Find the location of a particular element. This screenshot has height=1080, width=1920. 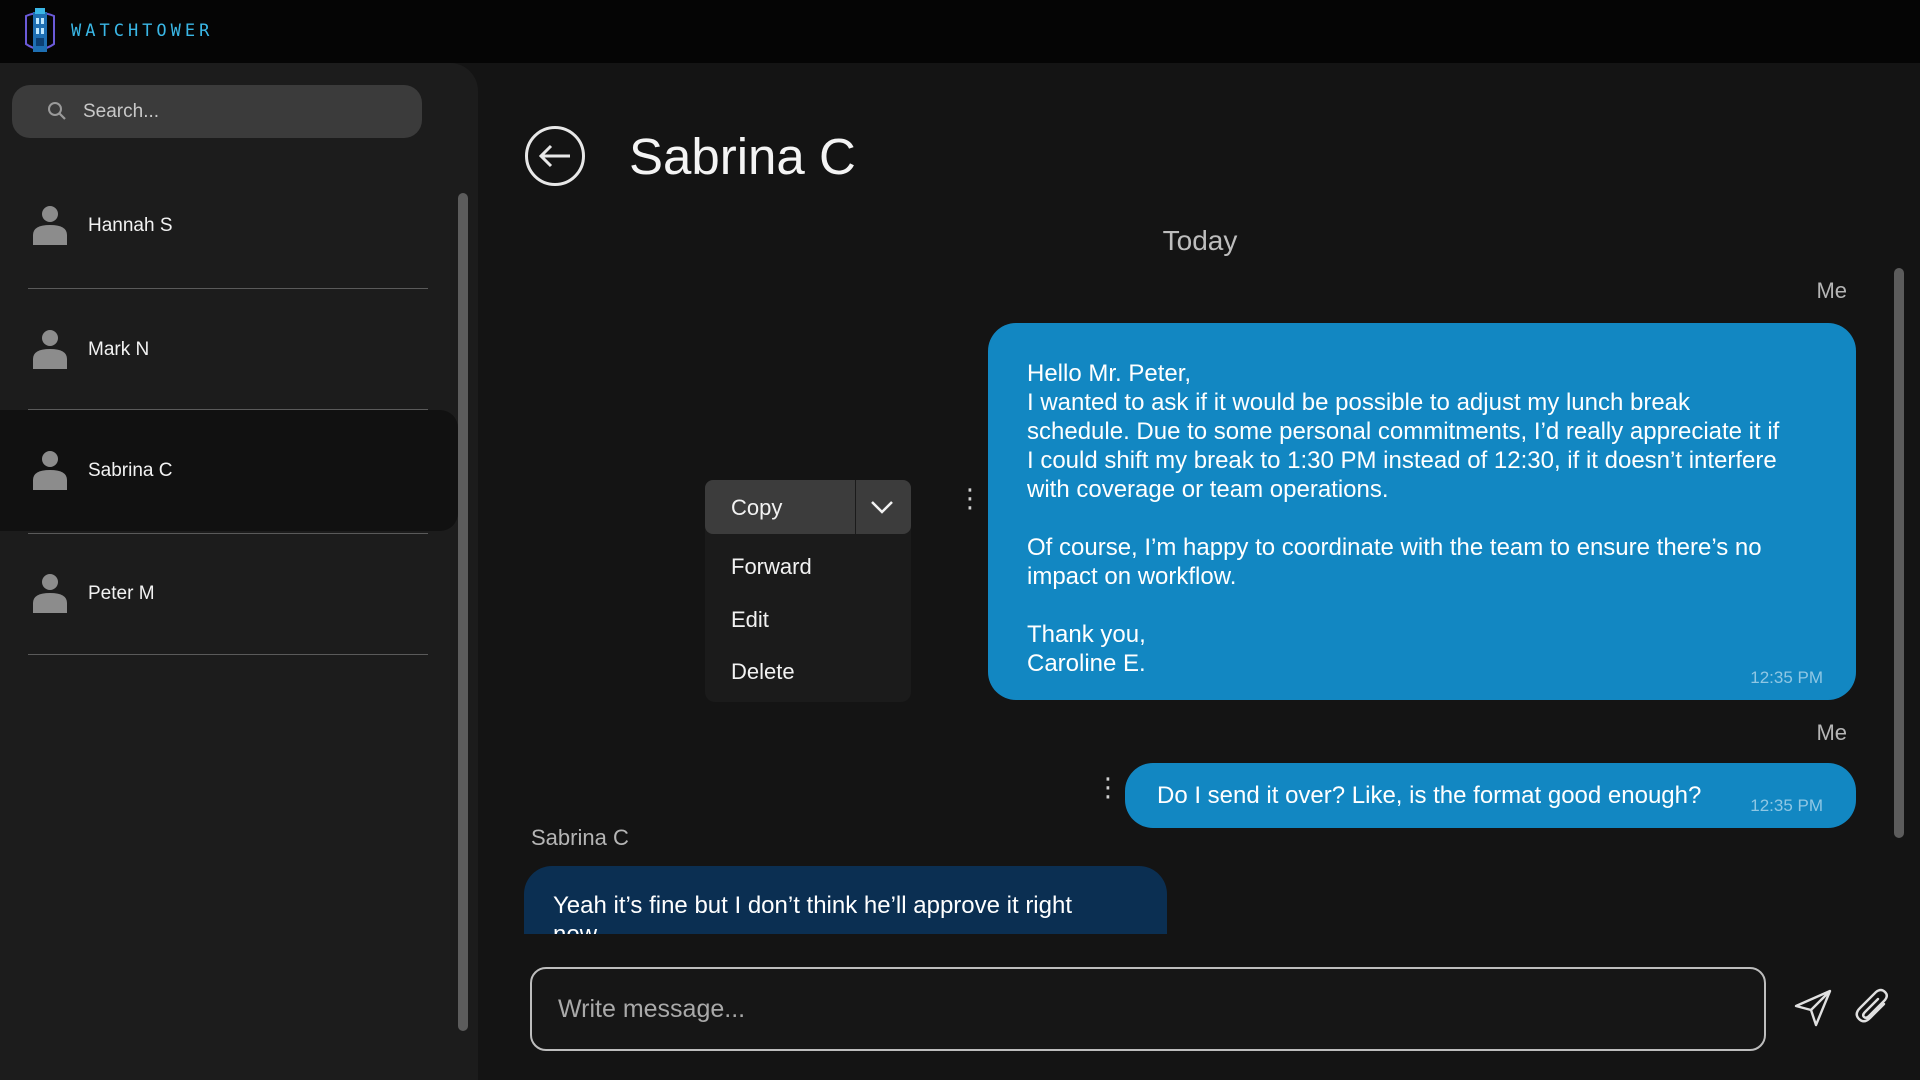

contact-item-sabrina: Sabrina C is located at coordinates (229, 470).